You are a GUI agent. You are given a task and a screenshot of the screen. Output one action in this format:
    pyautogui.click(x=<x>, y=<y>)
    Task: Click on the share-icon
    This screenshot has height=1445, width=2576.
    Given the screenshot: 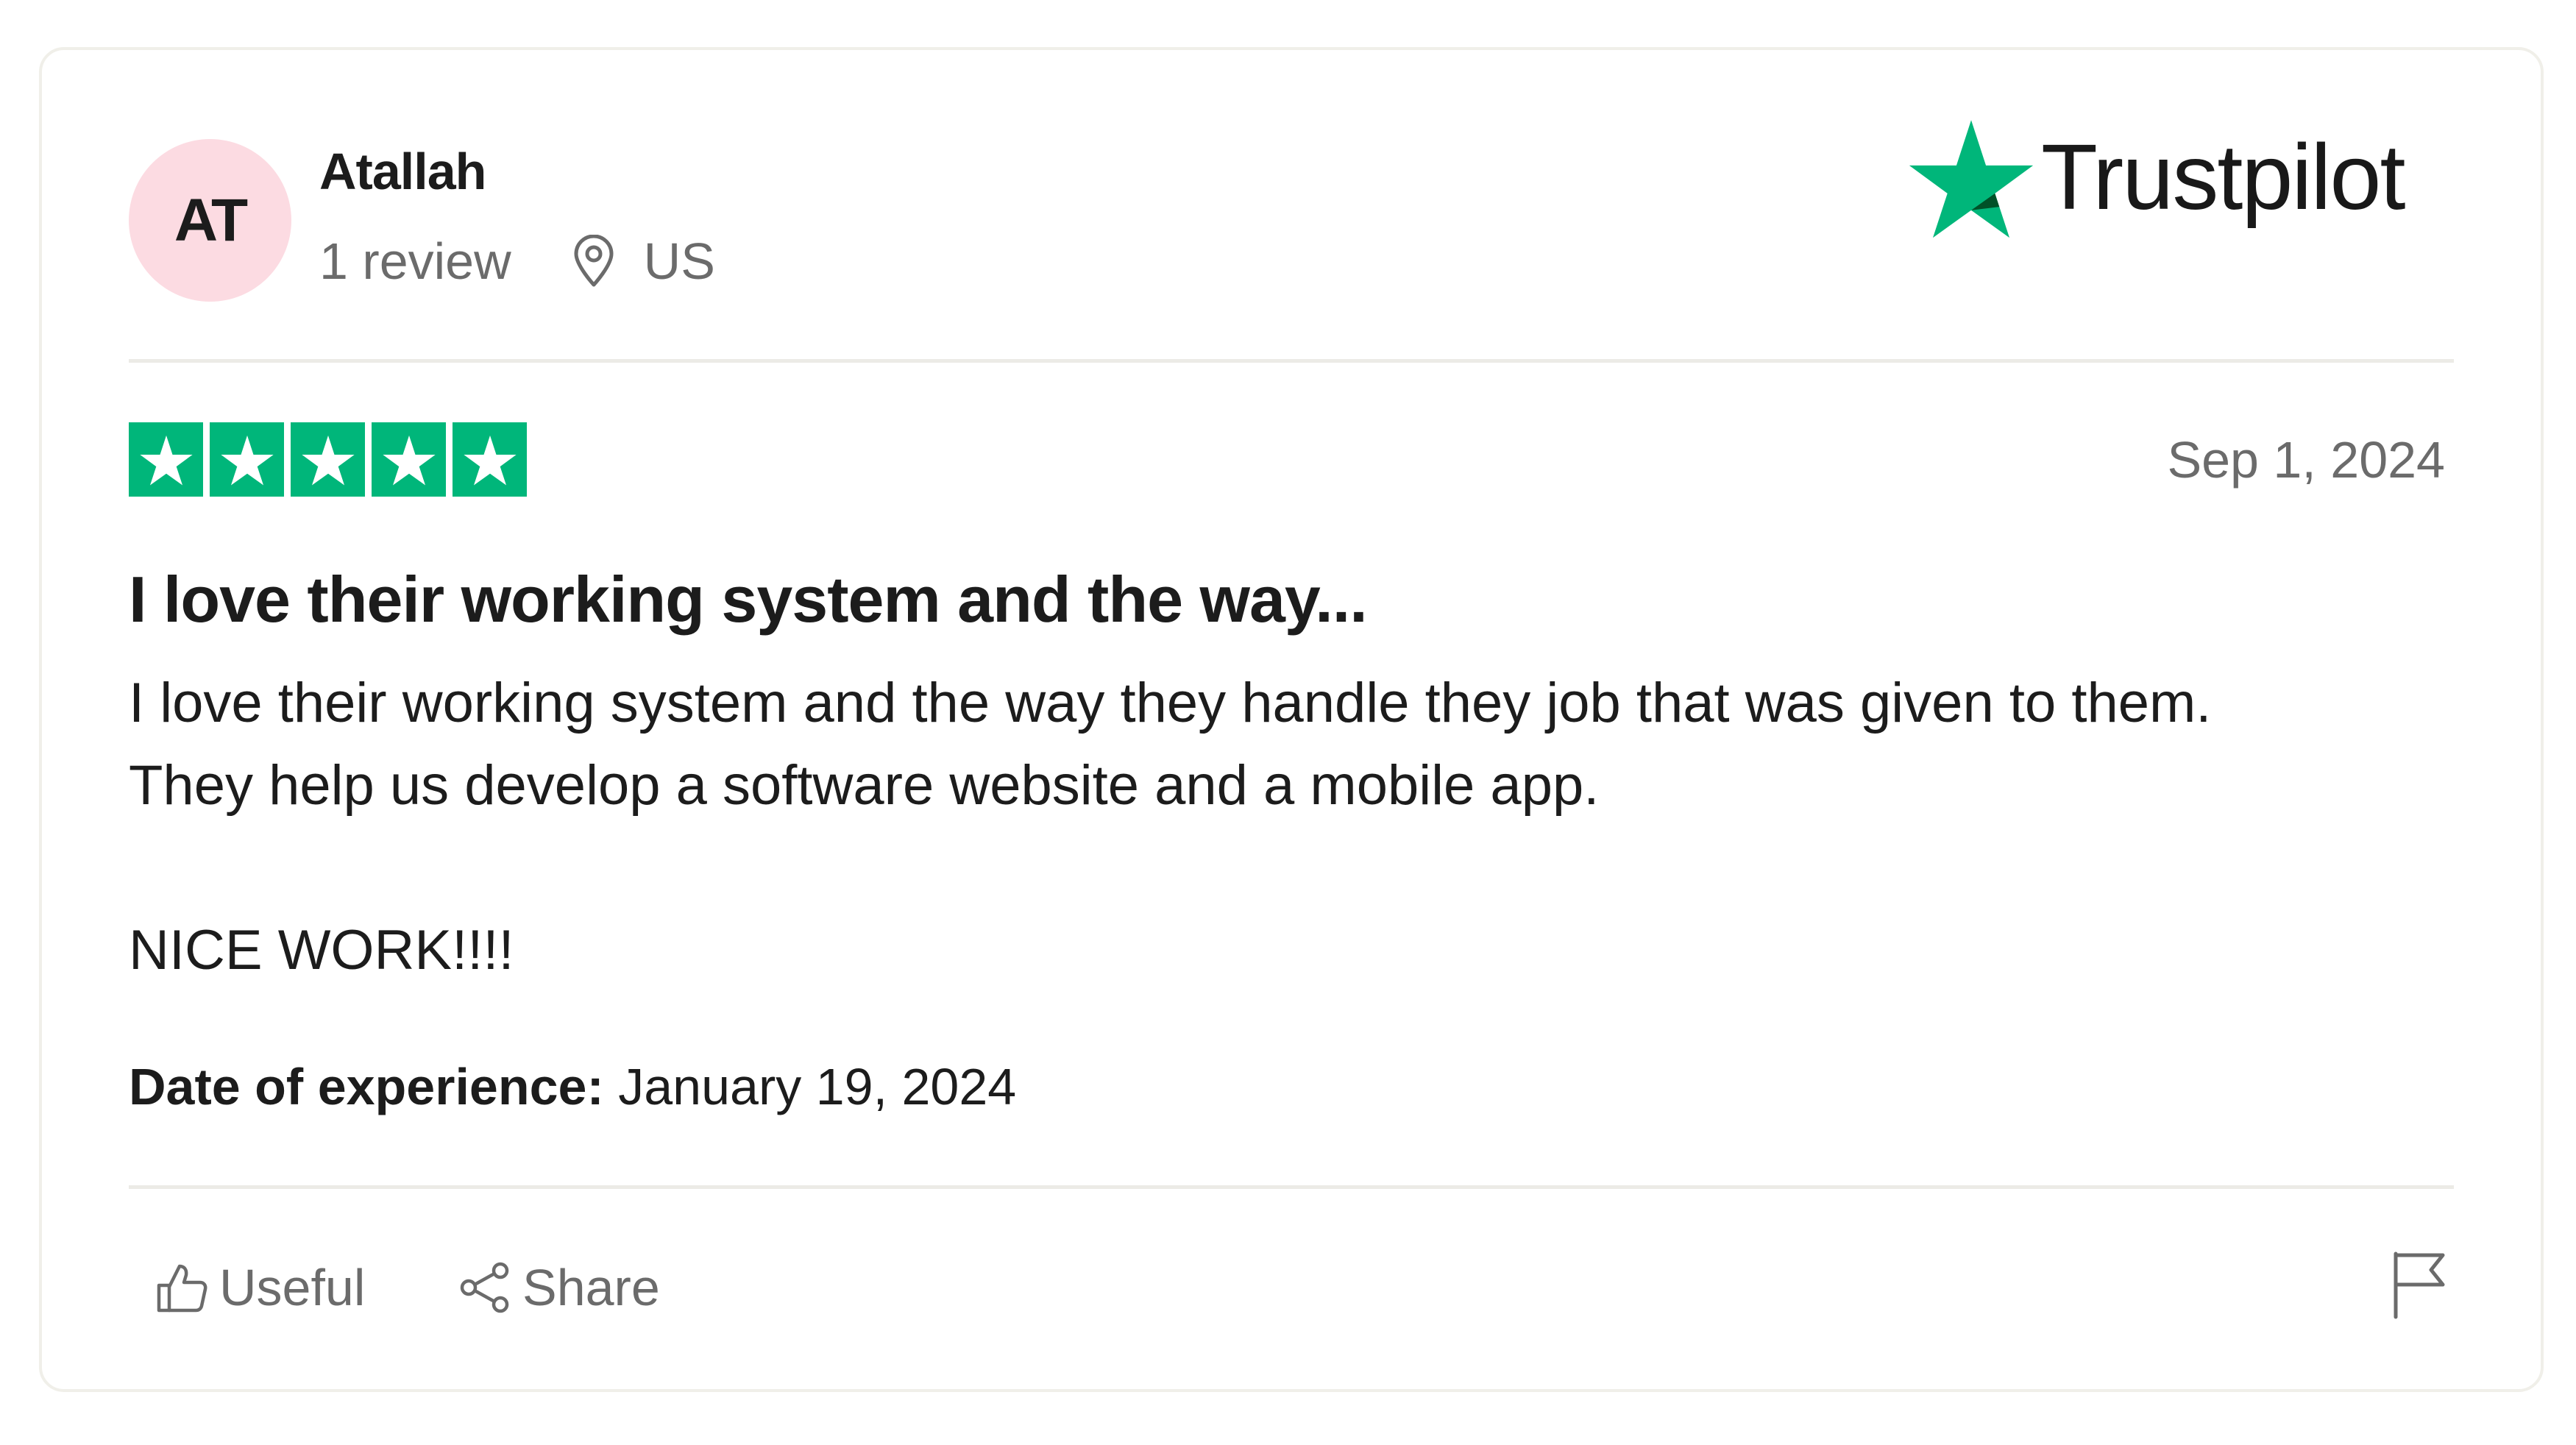 What is the action you would take?
    pyautogui.click(x=484, y=1287)
    